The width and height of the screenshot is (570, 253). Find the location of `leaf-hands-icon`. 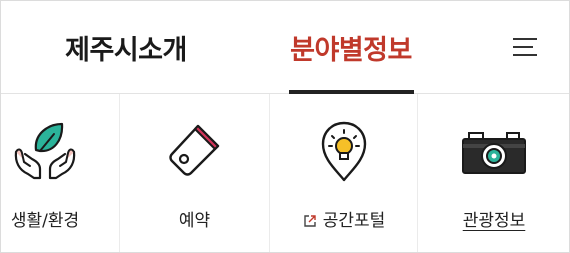

leaf-hands-icon is located at coordinates (45, 151).